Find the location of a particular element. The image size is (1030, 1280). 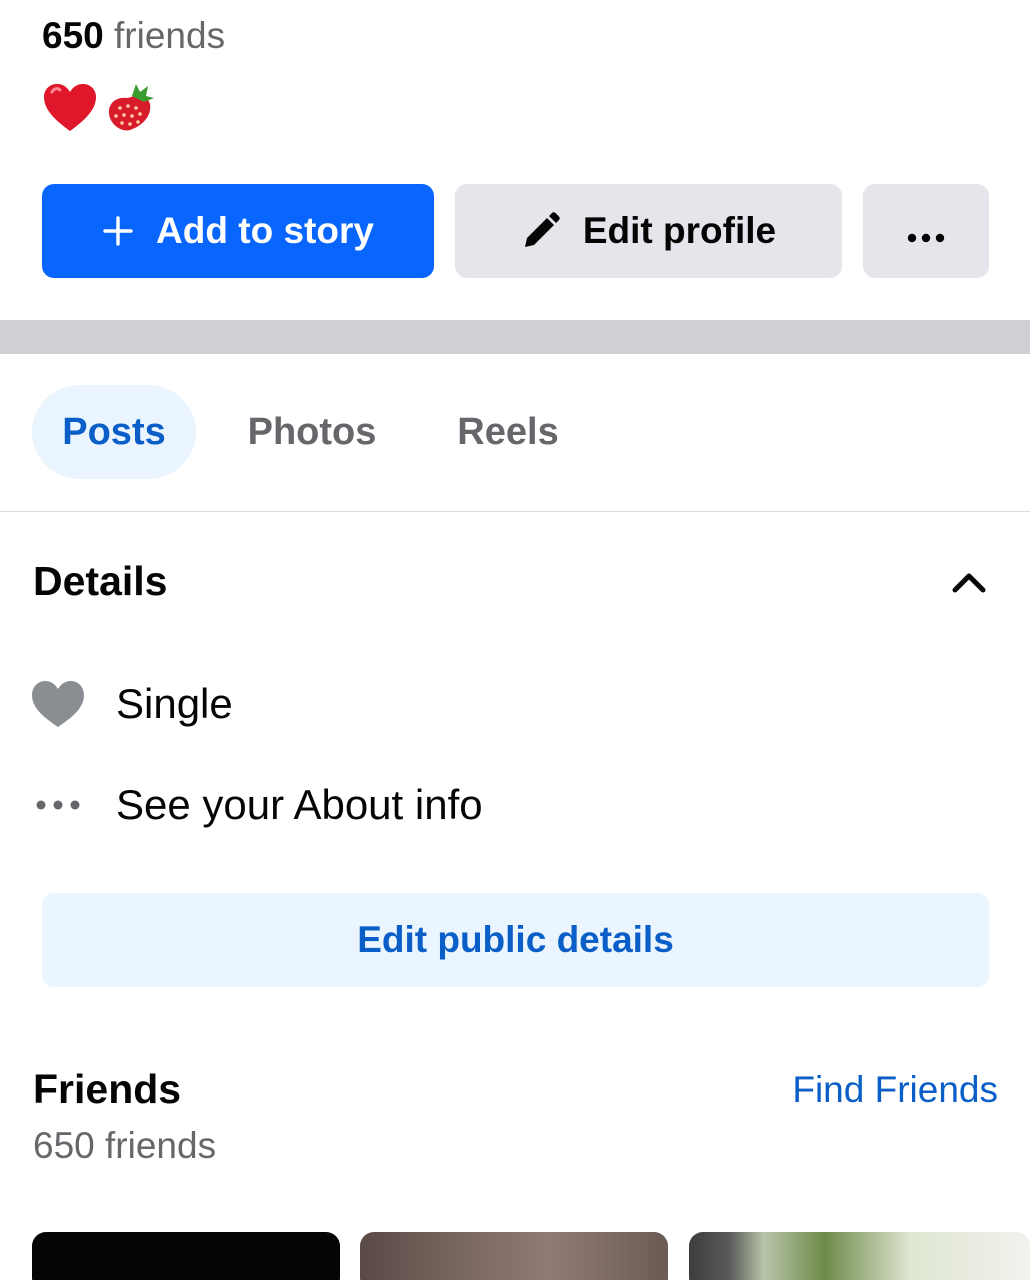

detail-relationship: Single is located at coordinates (131, 704).